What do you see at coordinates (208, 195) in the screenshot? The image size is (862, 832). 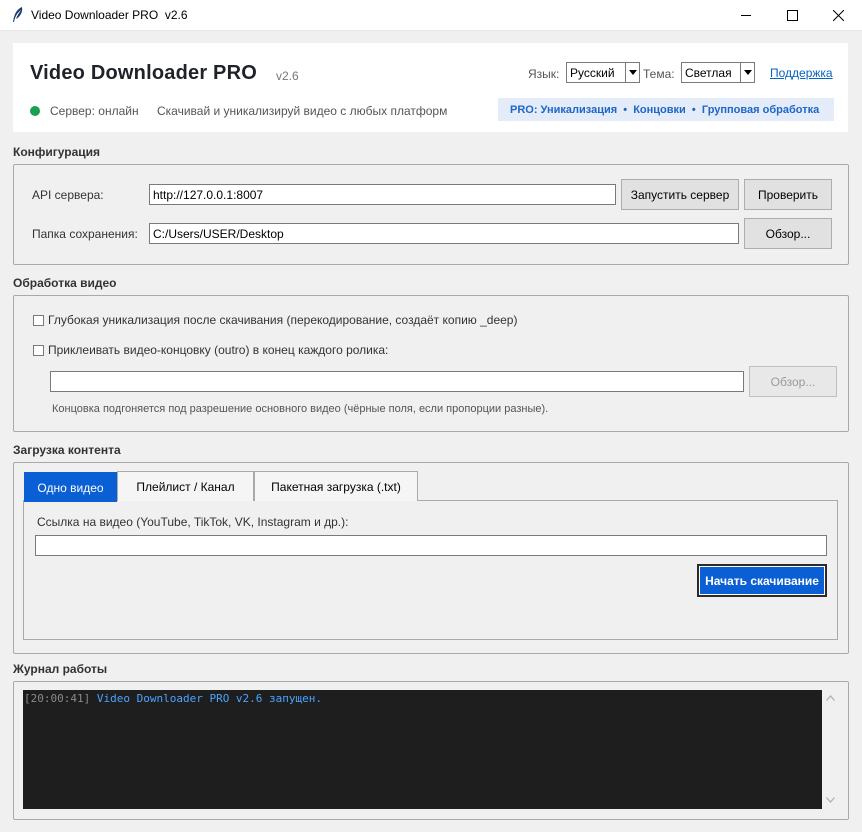 I see `api-input-value: http://127.0.0.1:8007` at bounding box center [208, 195].